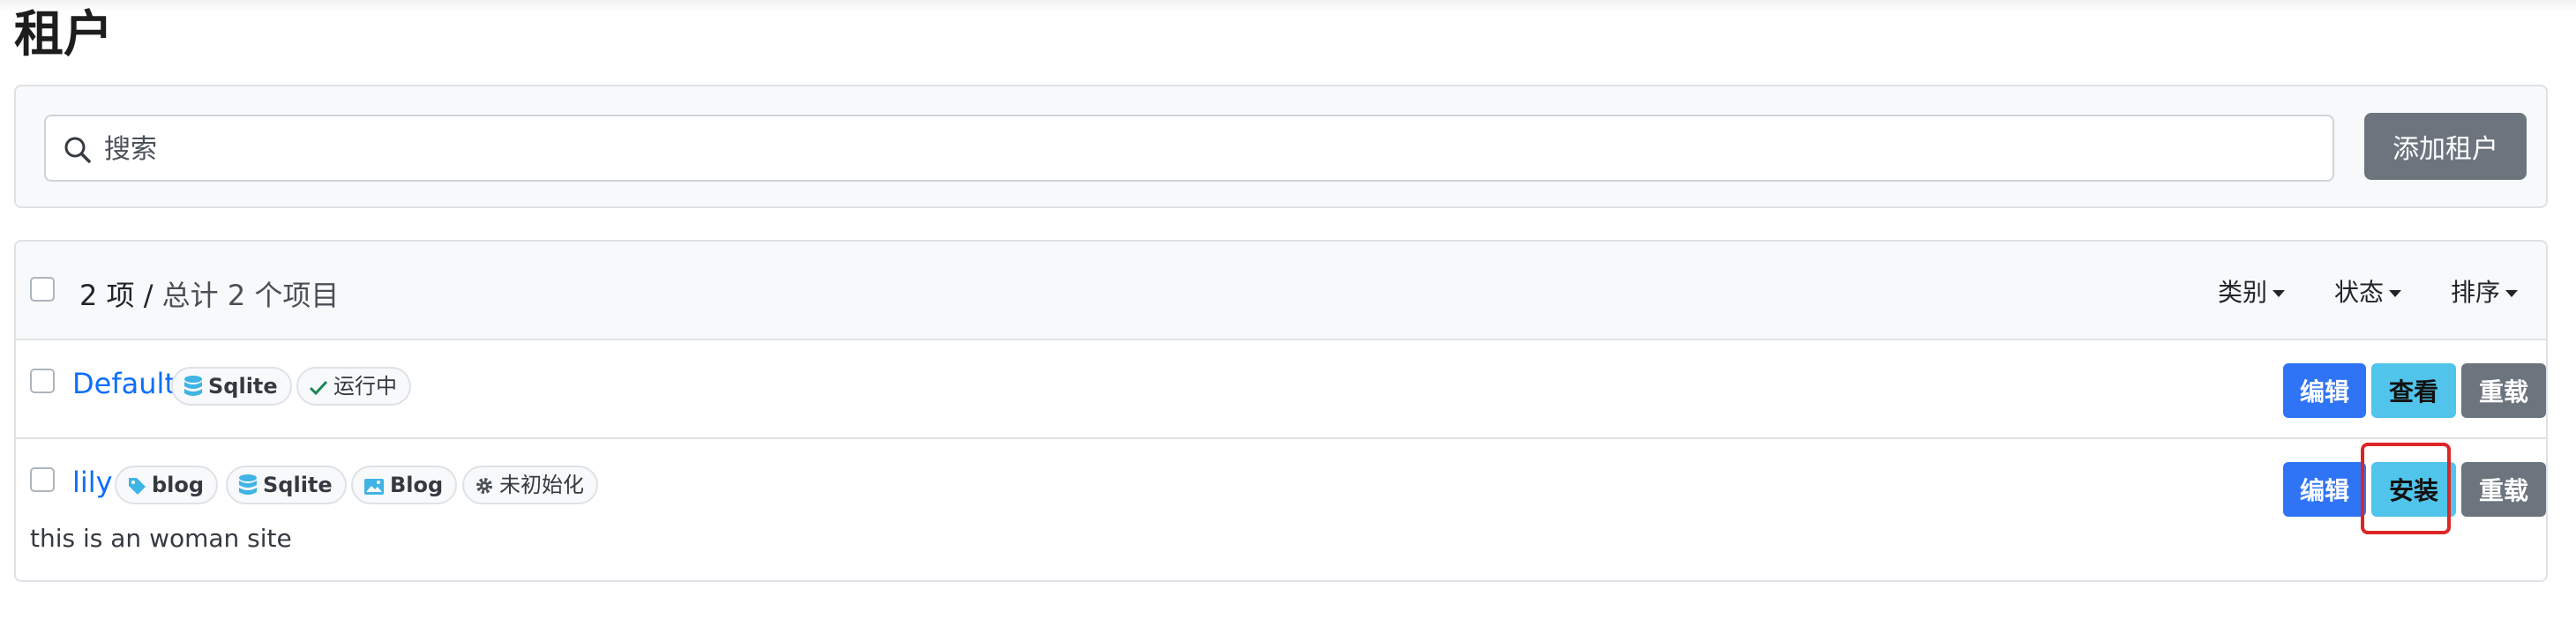  I want to click on status-badge: 运行中, so click(353, 386).